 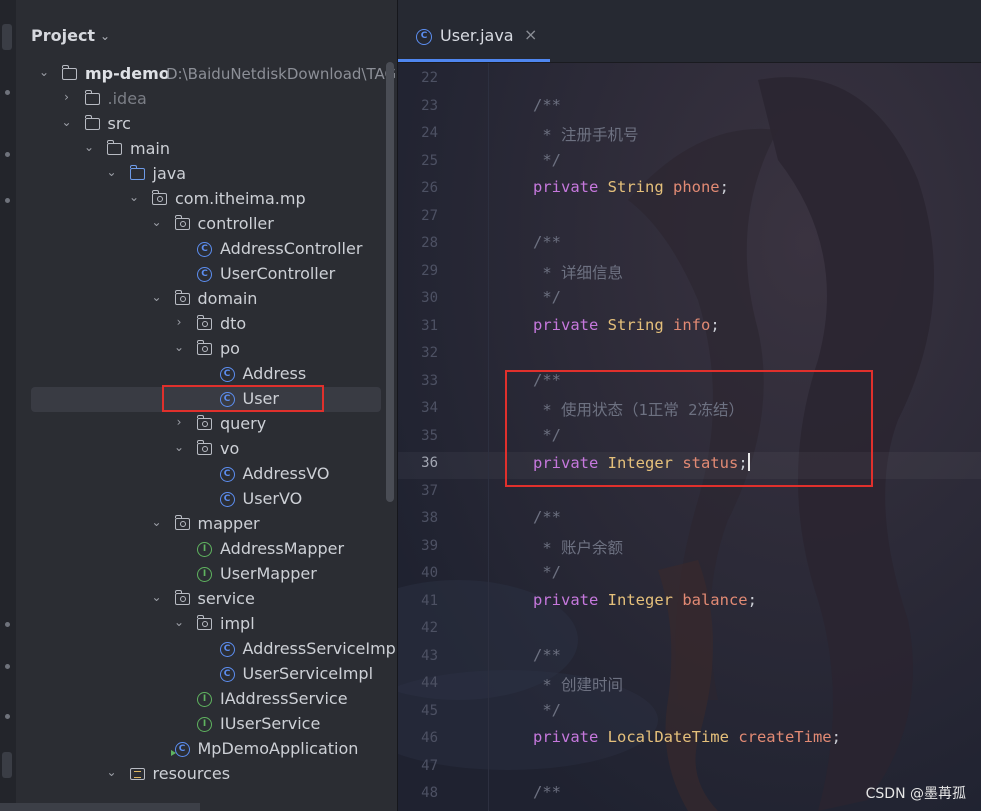 I want to click on code-line: private LocalDateTime createTime;, so click(x=687, y=737).